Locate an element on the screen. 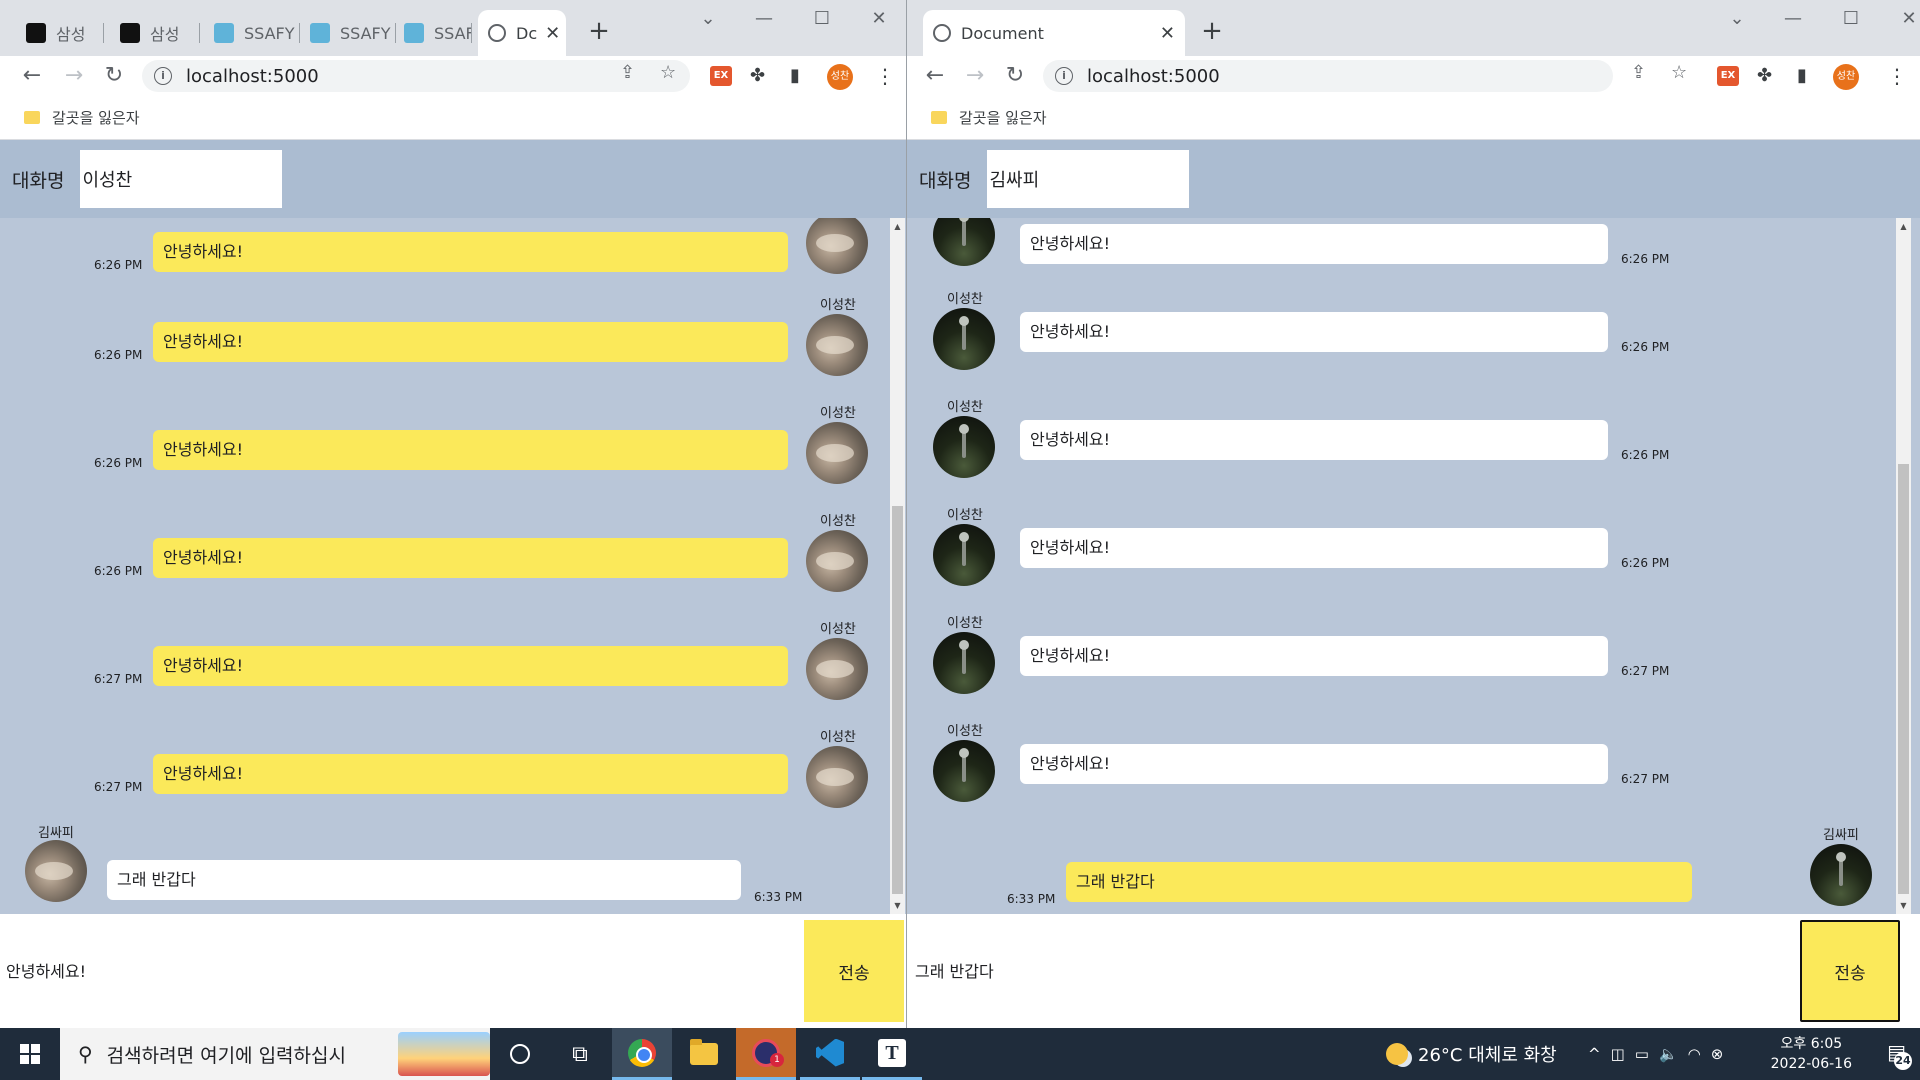 This screenshot has width=1920, height=1080. message-composer: 안녕하세요! 전송 is located at coordinates (453, 971).